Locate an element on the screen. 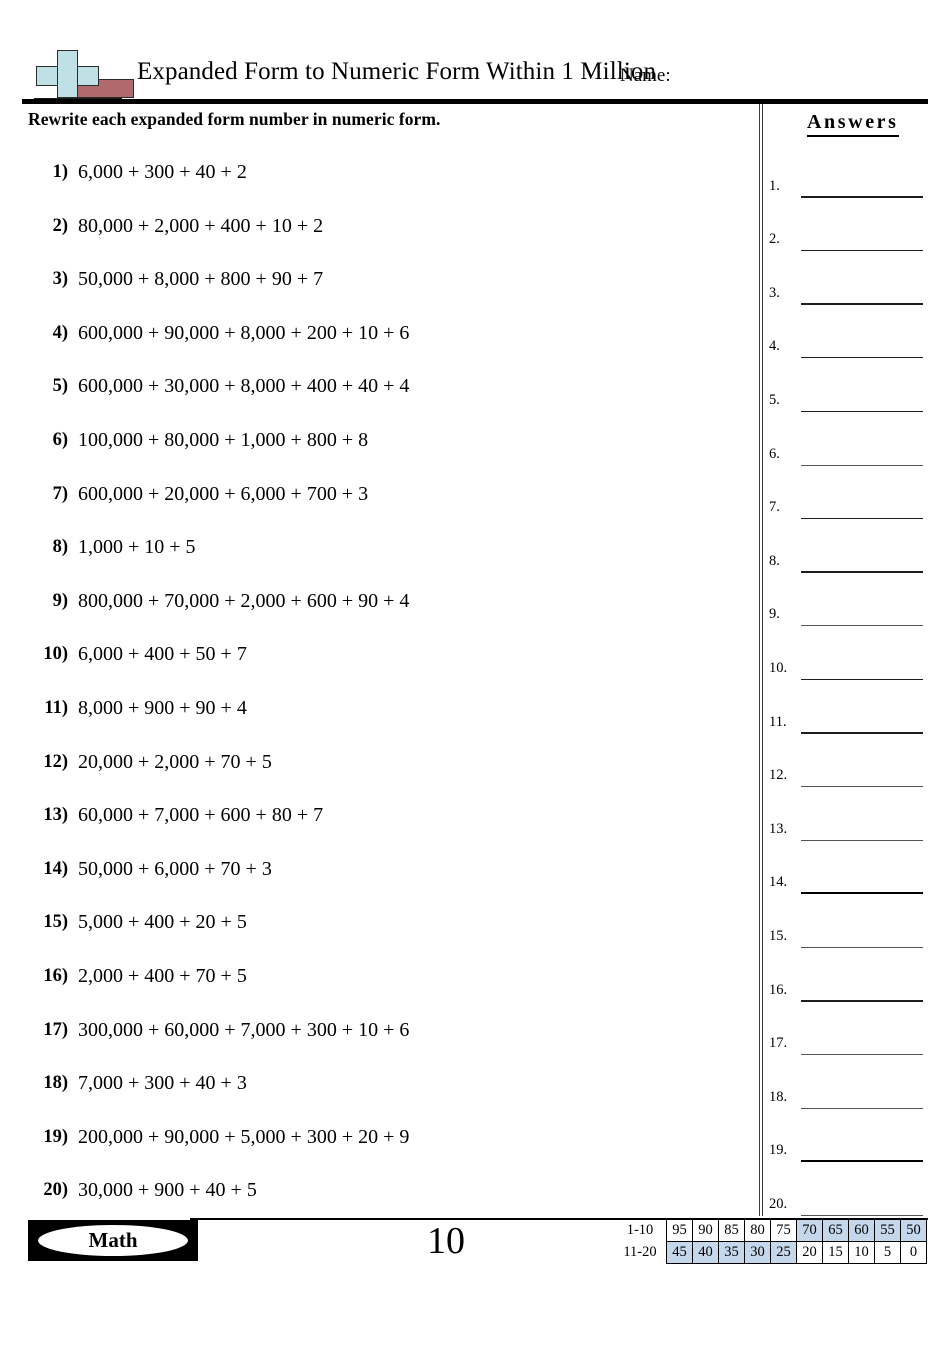 Image resolution: width=950 pixels, height=1345 pixels. problem-number: 1) is located at coordinates (60, 172).